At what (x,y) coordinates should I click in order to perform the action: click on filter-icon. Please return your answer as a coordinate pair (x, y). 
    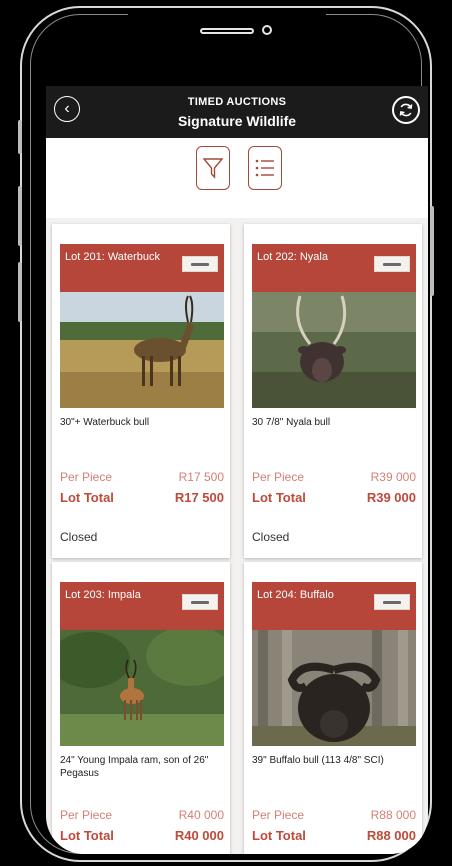
    Looking at the image, I should click on (213, 168).